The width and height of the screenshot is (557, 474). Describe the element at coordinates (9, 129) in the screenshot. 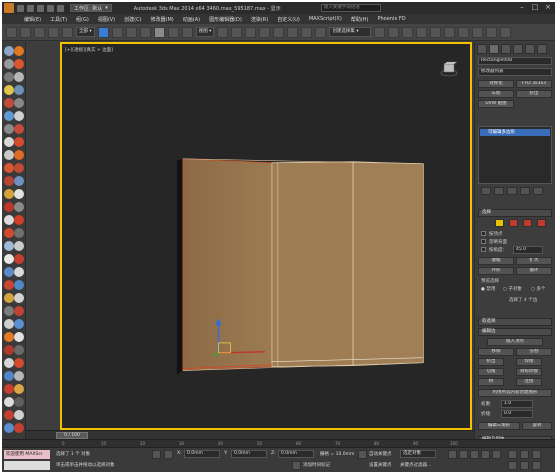

I see `cylinder-icon` at that location.